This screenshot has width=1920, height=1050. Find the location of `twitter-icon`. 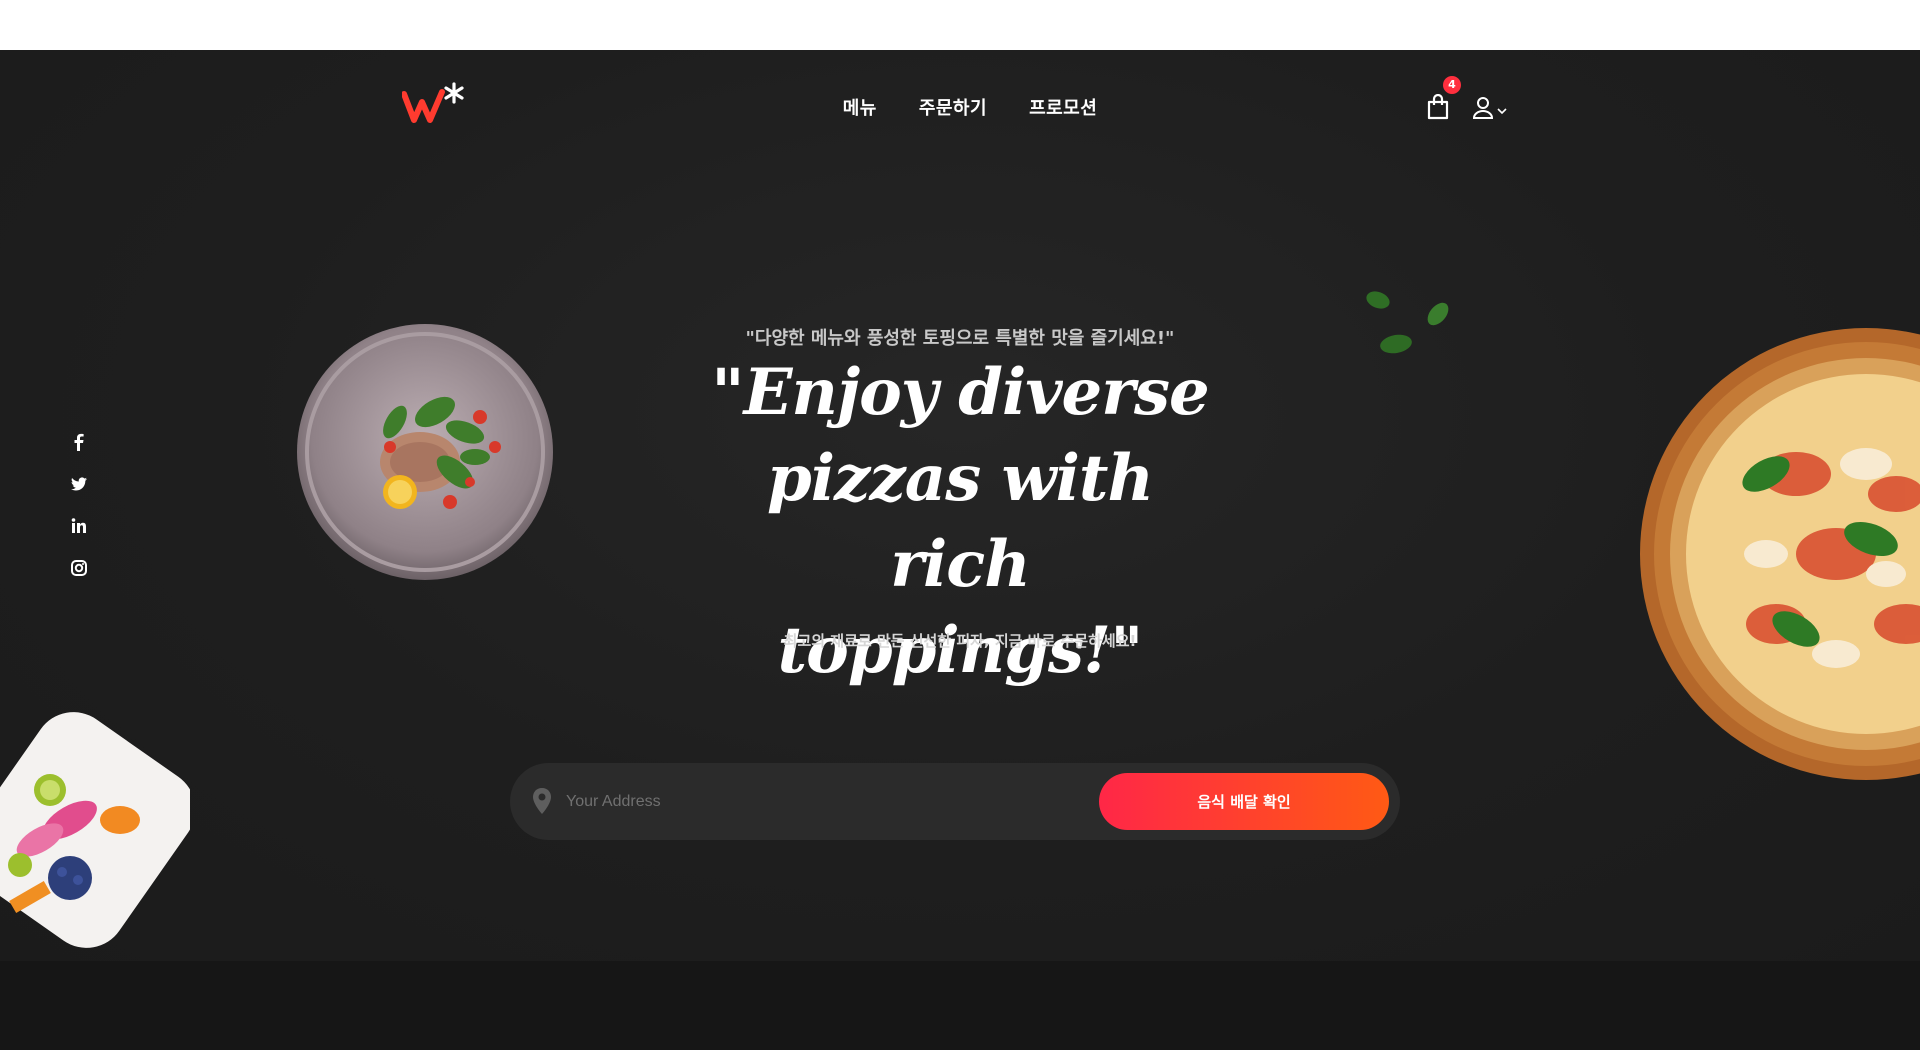

twitter-icon is located at coordinates (79, 484).